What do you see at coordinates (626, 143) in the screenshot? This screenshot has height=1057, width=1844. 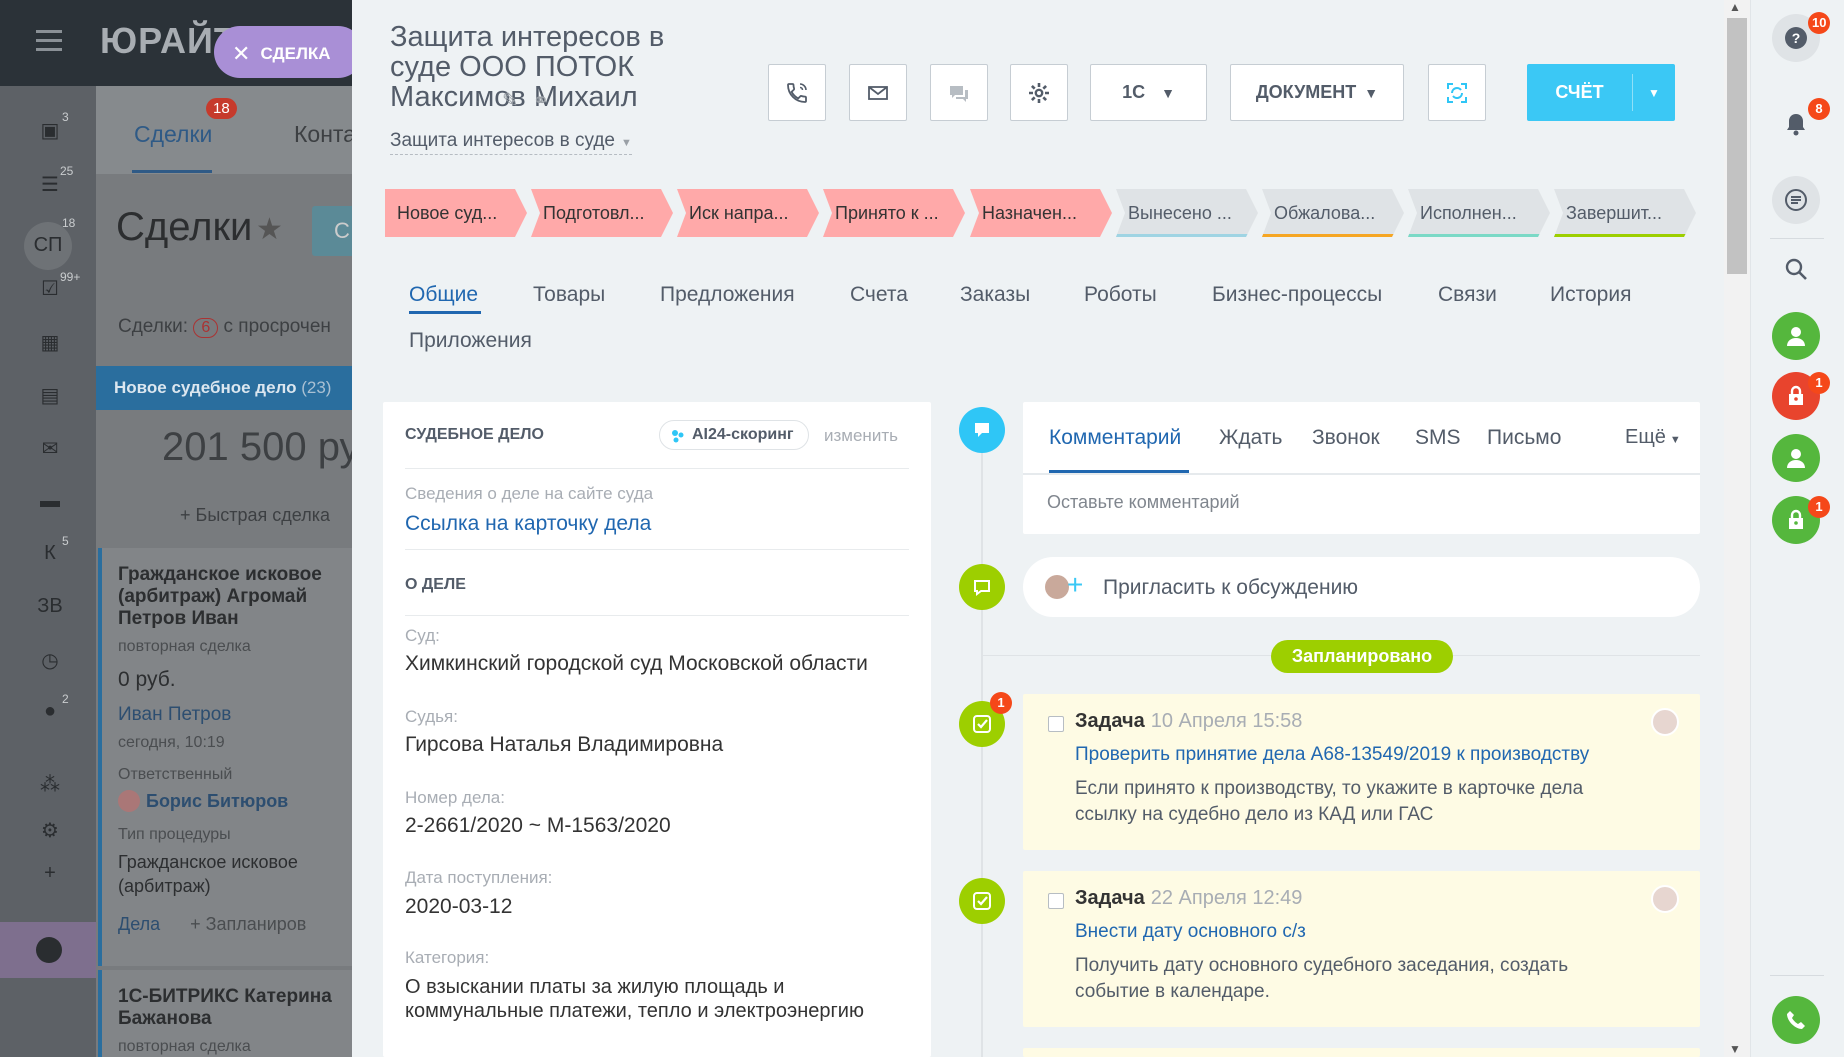 I see `caret-down-icon: ▼` at bounding box center [626, 143].